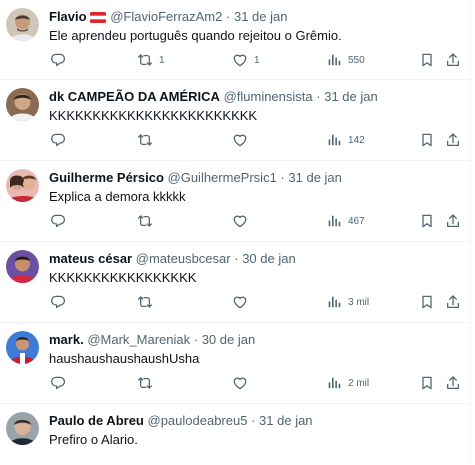 The image size is (475, 465). Describe the element at coordinates (134, 96) in the screenshot. I see `author-name: dk CAMPEÃO DA AMÉRICA` at that location.